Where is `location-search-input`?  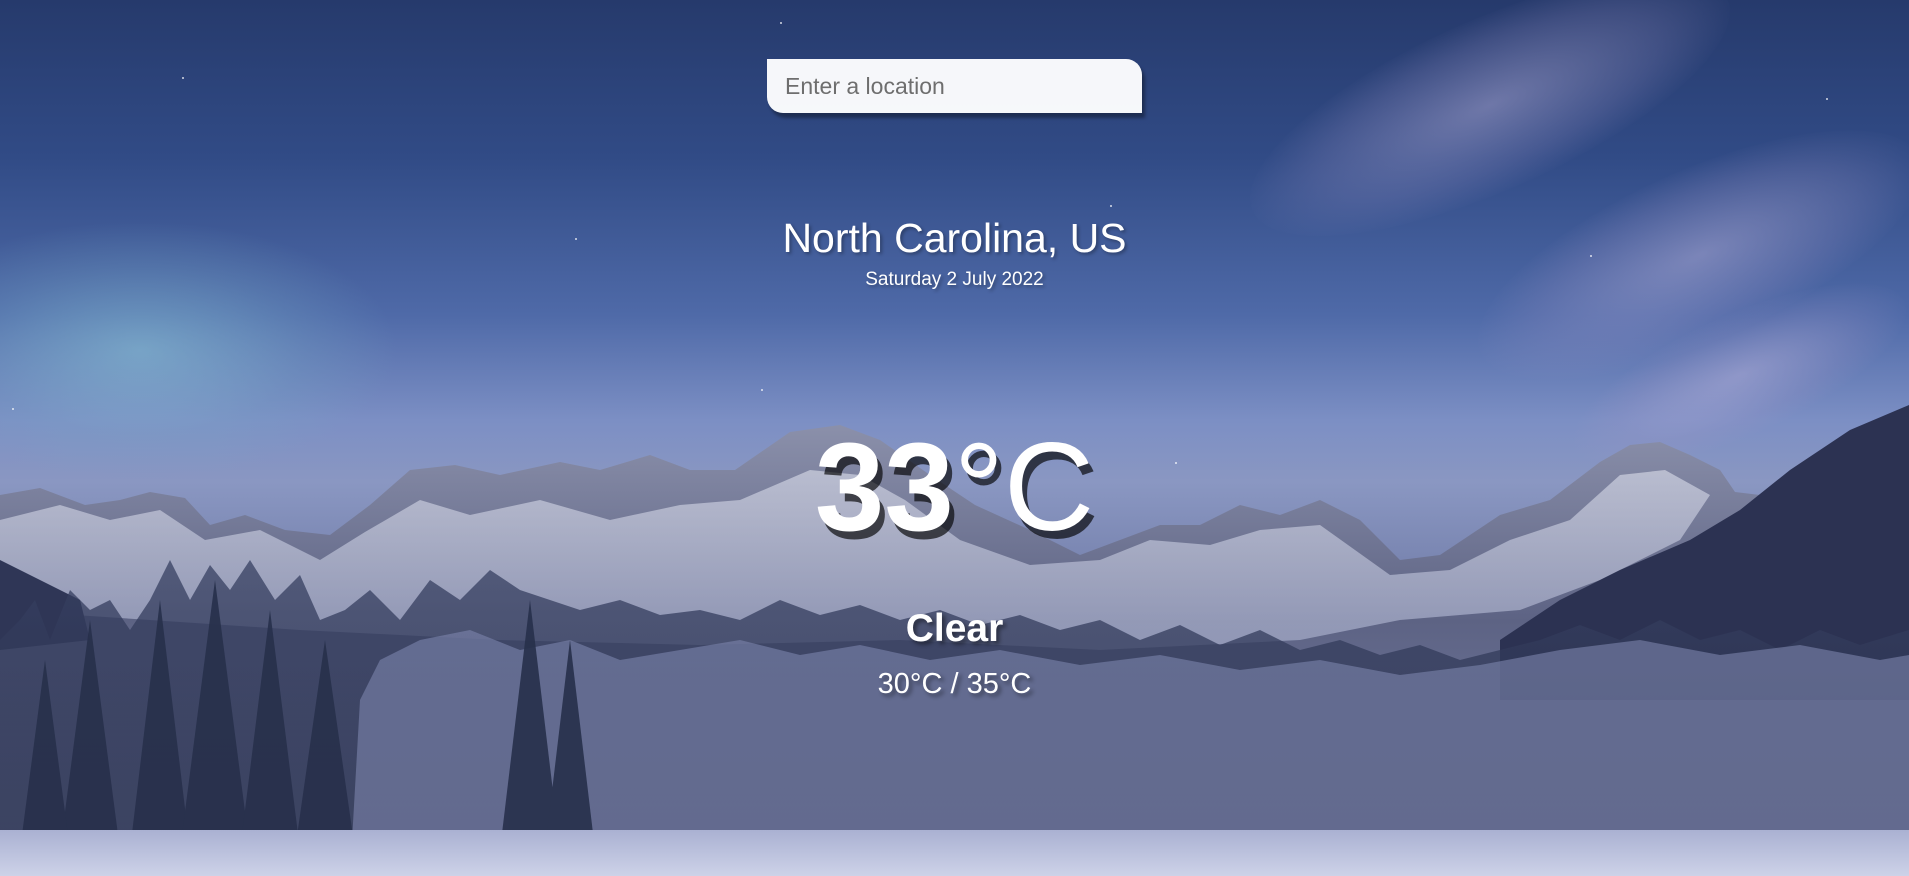 location-search-input is located at coordinates (954, 86).